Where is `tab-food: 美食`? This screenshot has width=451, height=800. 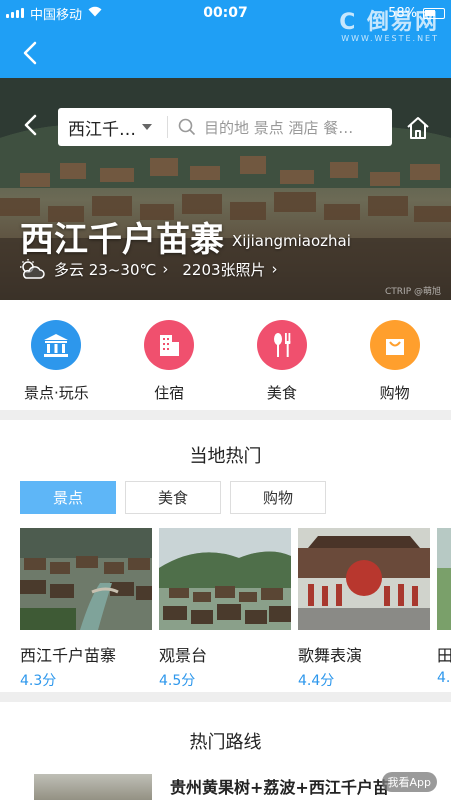
tab-food: 美食 is located at coordinates (173, 497).